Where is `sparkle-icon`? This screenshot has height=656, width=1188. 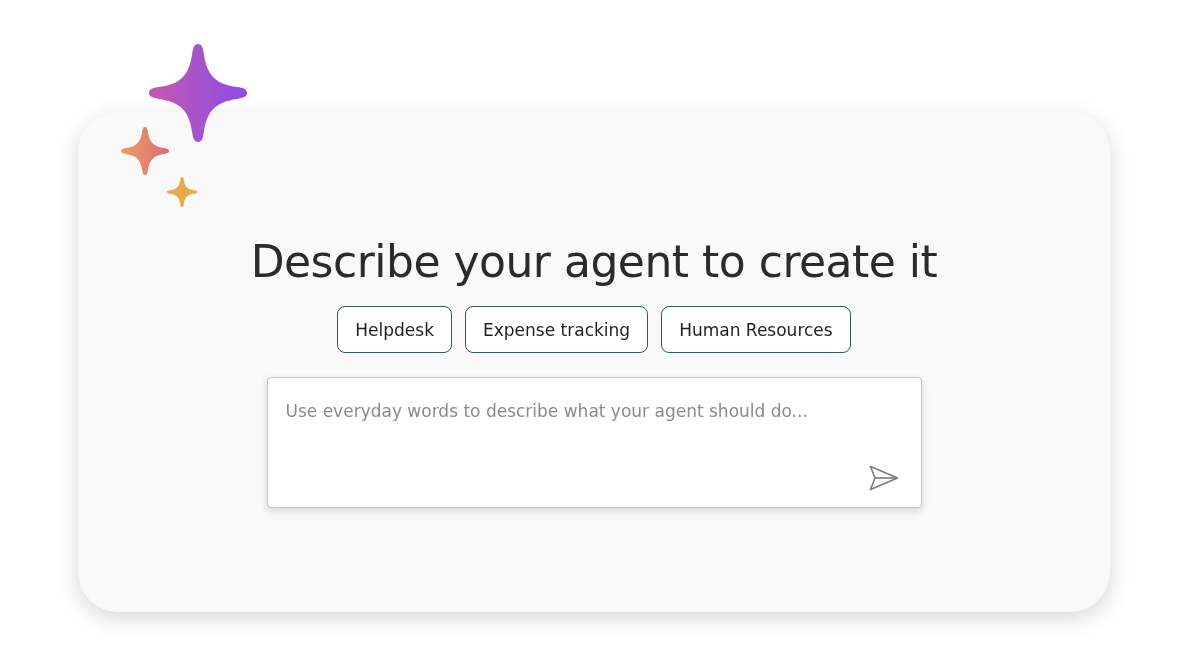
sparkle-icon is located at coordinates (182, 192).